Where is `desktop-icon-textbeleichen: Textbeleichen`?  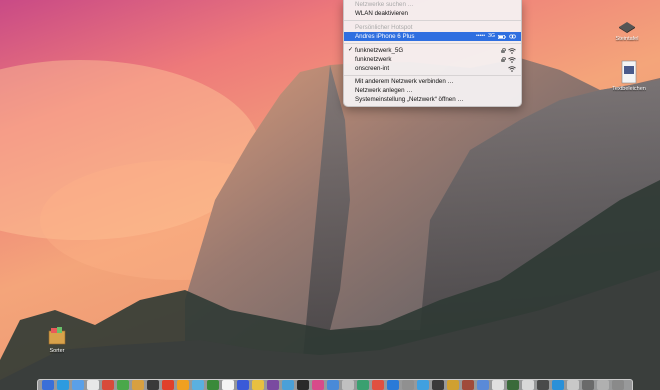 desktop-icon-textbeleichen: Textbeleichen is located at coordinates (629, 76).